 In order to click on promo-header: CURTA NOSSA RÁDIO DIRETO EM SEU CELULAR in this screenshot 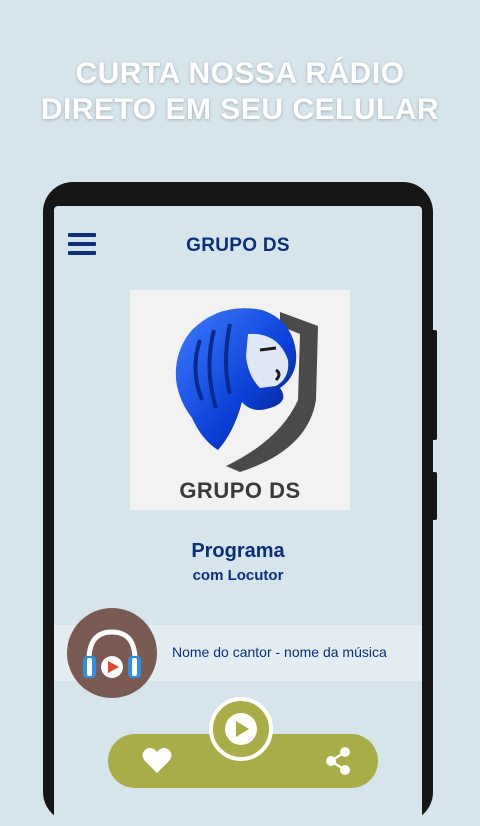, I will do `click(240, 92)`.